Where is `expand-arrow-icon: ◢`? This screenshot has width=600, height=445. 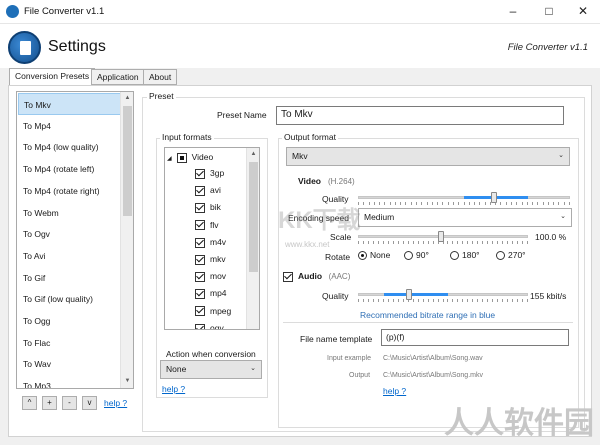 expand-arrow-icon: ◢ is located at coordinates (169, 159).